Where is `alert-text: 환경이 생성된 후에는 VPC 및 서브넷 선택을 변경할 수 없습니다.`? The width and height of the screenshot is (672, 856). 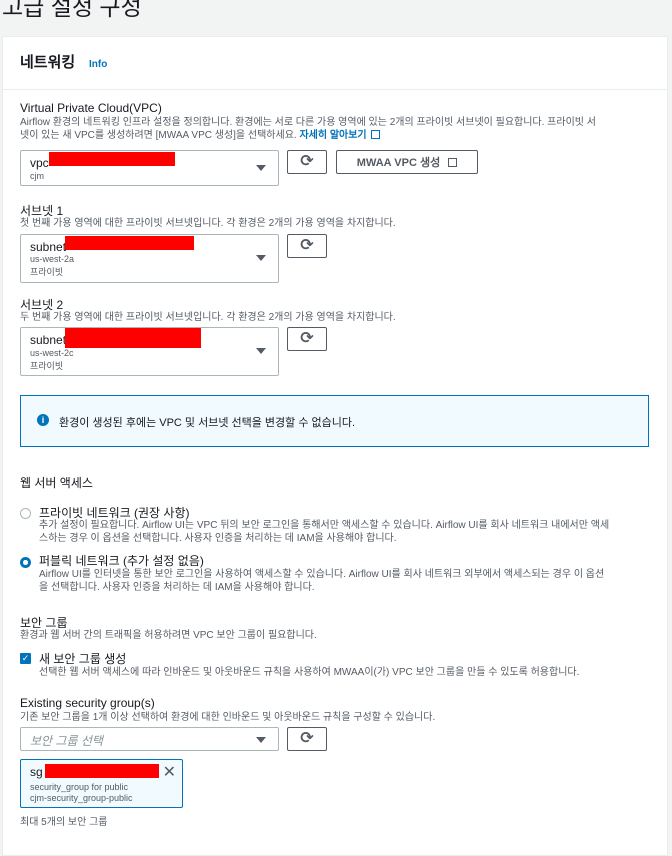
alert-text: 환경이 생성된 후에는 VPC 및 서브넷 선택을 변경할 수 없습니다. is located at coordinates (207, 423).